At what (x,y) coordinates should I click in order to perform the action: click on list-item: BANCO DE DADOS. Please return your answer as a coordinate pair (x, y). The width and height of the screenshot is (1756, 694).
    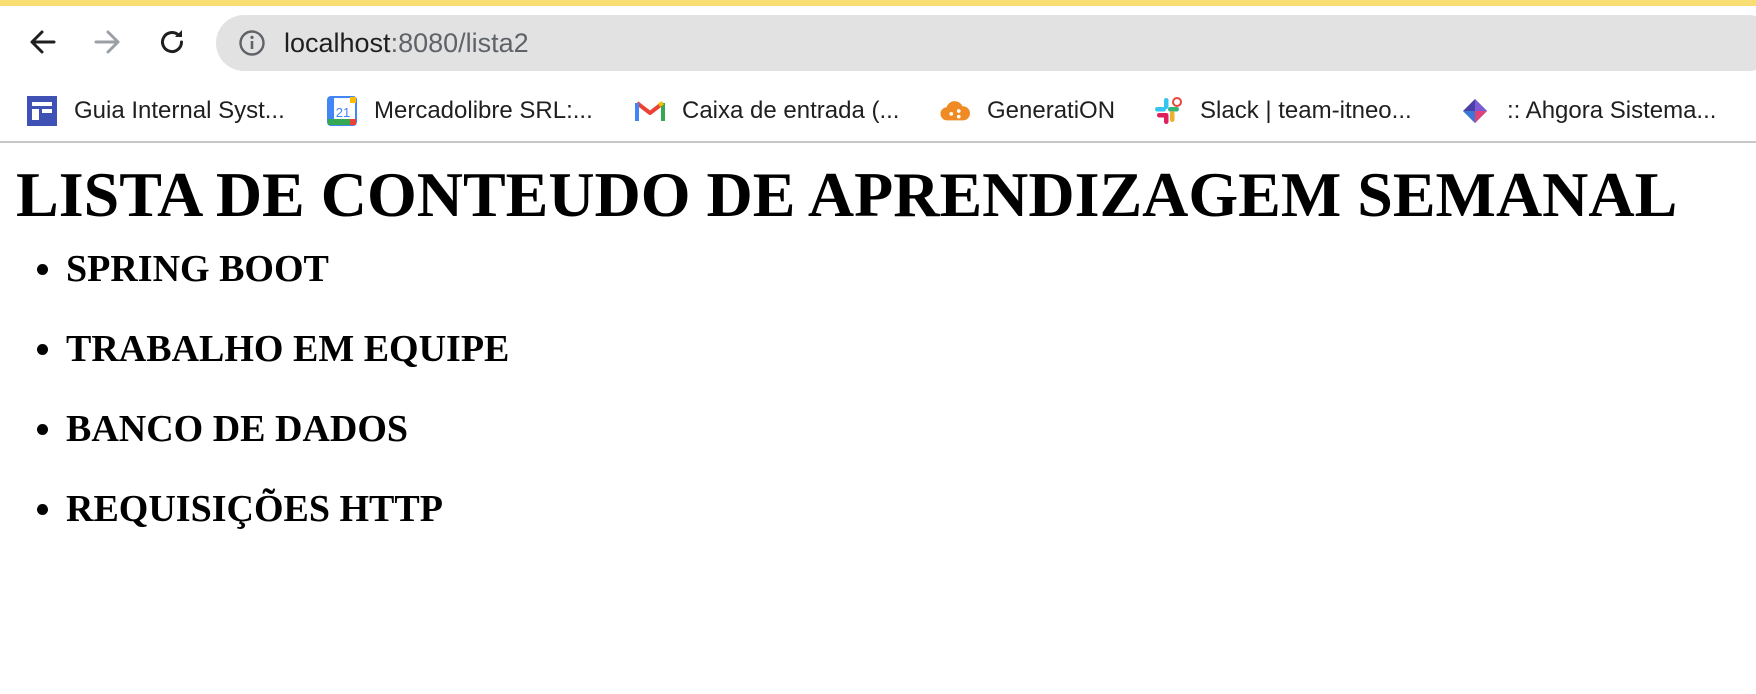
    Looking at the image, I should click on (903, 429).